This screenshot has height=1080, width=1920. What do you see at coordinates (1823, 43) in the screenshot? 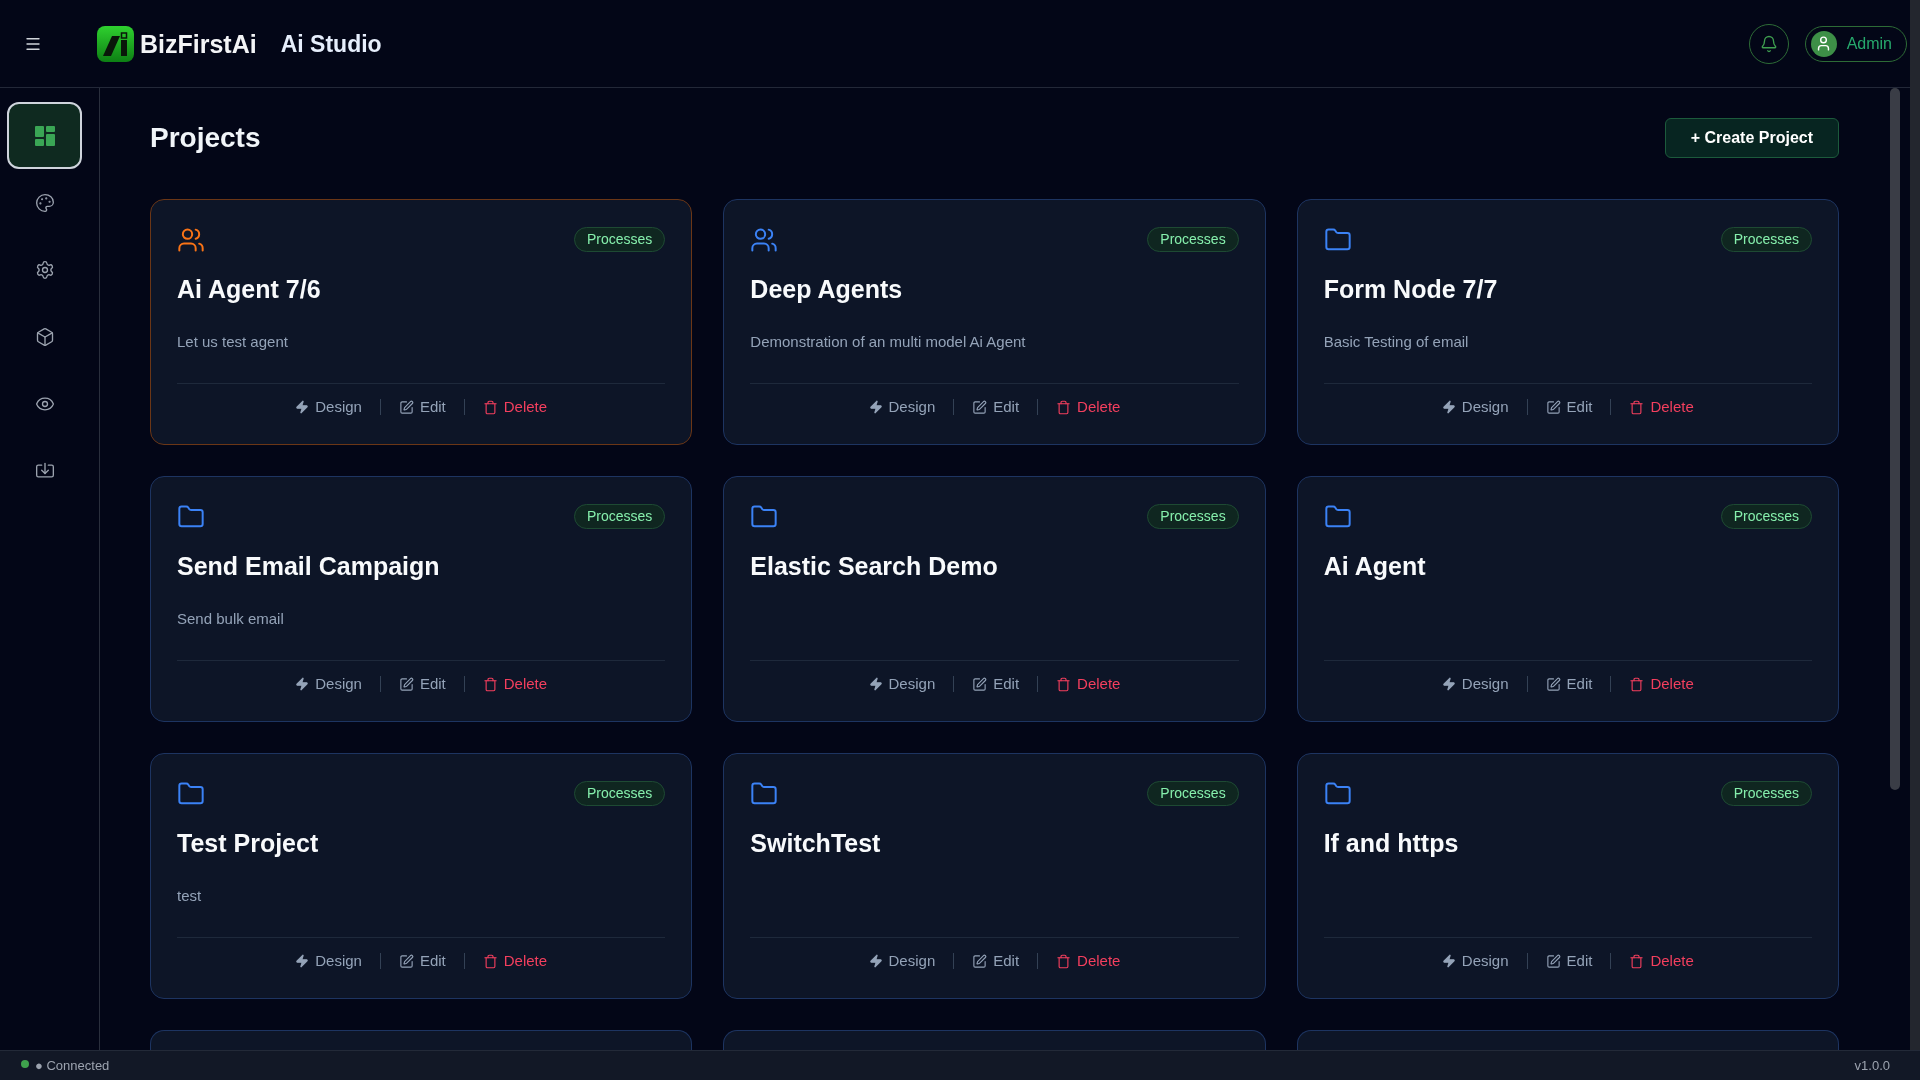
I see `user-avatar-icon` at bounding box center [1823, 43].